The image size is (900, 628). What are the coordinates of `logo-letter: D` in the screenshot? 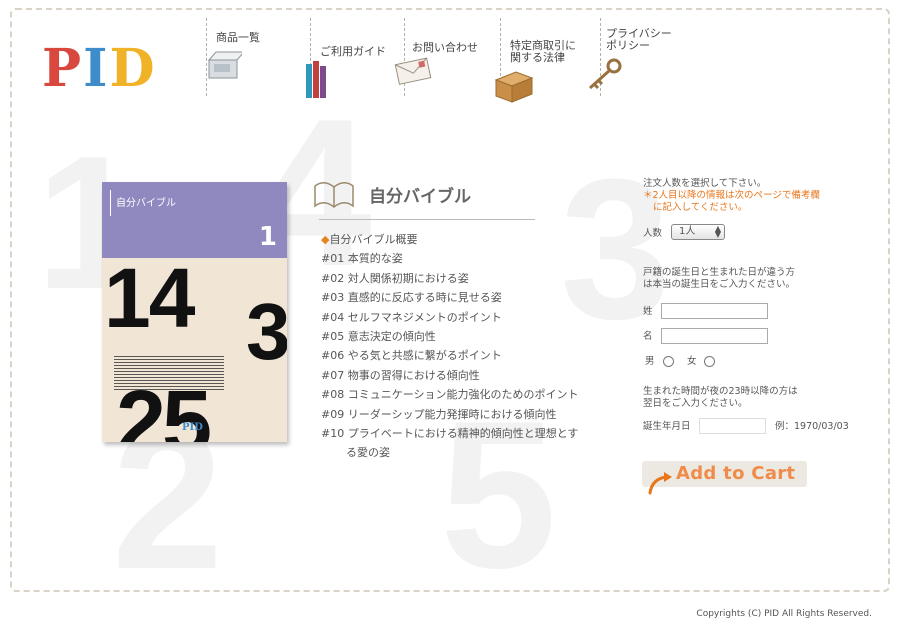 It's located at (133, 68).